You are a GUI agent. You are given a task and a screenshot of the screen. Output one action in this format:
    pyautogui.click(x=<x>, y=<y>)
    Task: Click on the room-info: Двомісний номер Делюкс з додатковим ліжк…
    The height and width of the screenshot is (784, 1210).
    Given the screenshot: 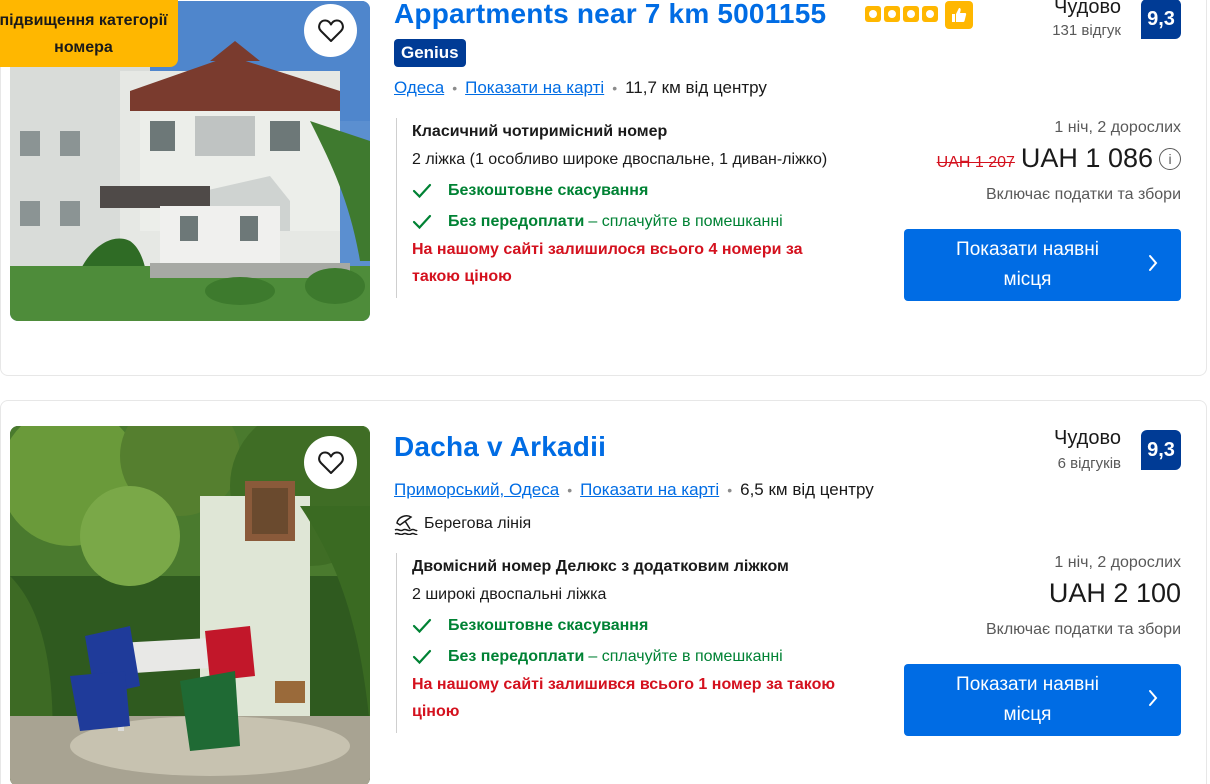 What is the action you would take?
    pyautogui.click(x=646, y=643)
    